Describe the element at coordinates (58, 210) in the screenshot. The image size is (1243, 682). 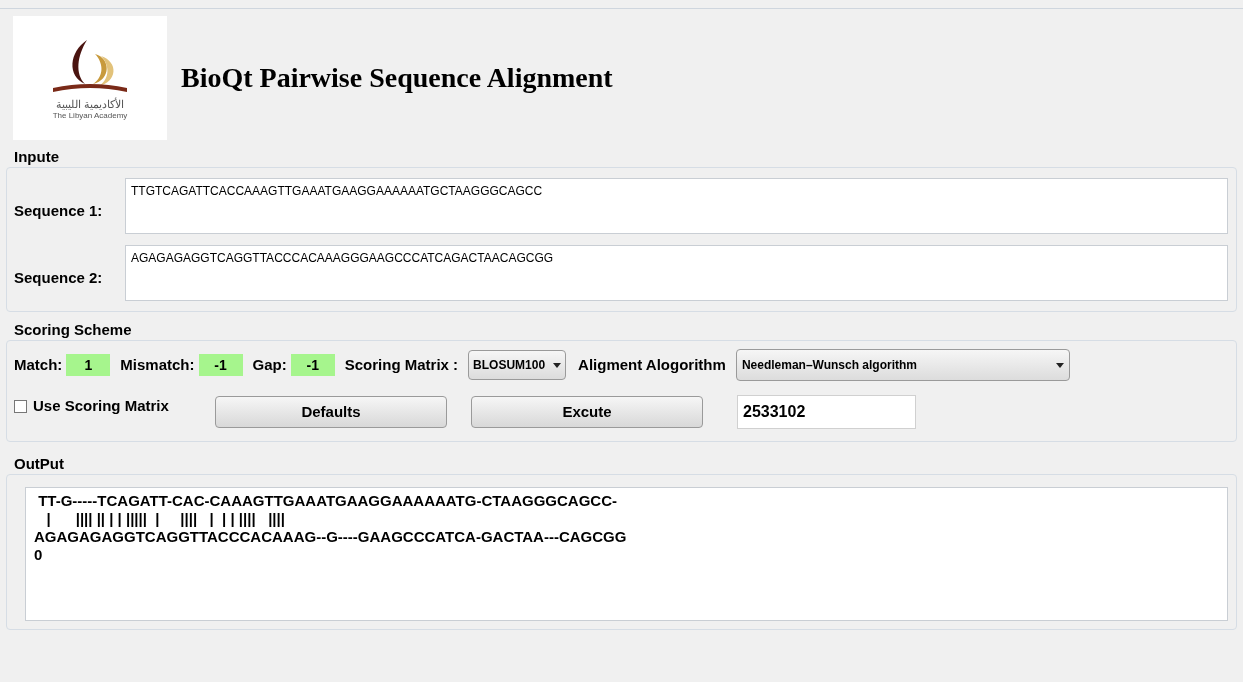
I see `field-label: Sequence 1:` at that location.